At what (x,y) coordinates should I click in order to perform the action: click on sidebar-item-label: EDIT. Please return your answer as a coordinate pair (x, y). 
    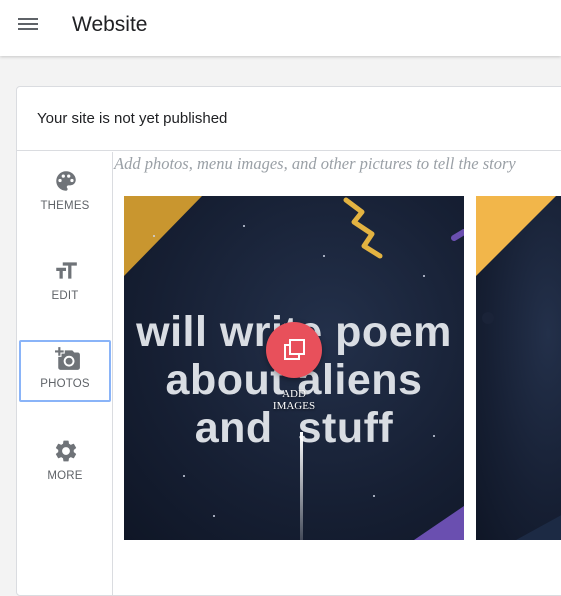
    Looking at the image, I should click on (65, 296).